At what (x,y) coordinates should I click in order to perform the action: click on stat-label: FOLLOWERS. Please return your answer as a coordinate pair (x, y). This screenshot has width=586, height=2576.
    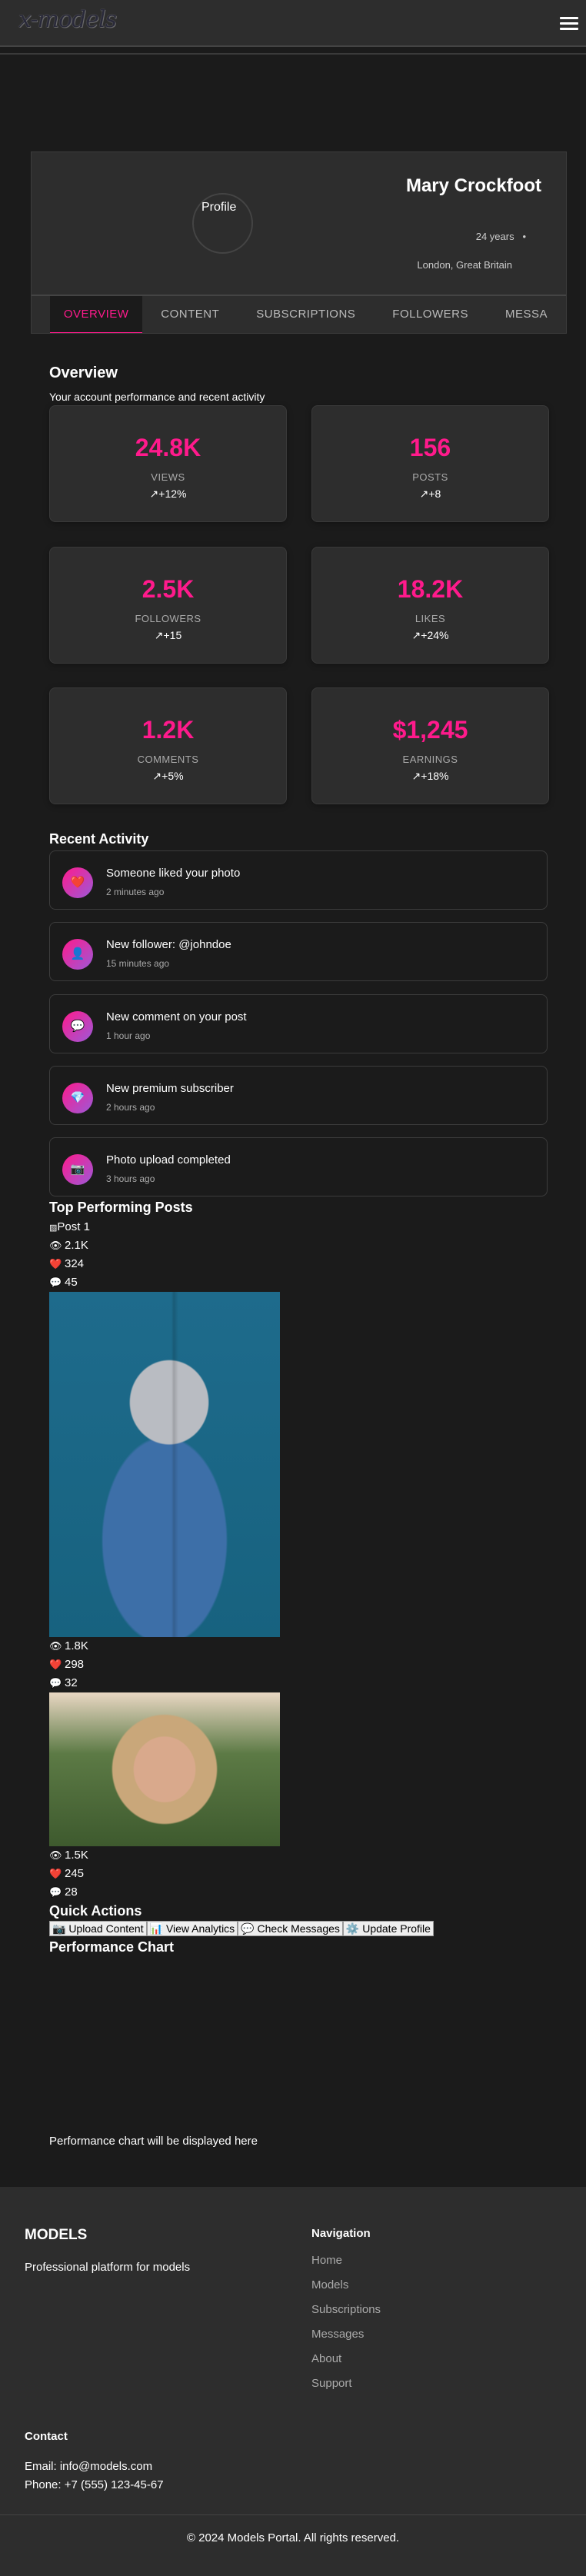
    Looking at the image, I should click on (168, 619).